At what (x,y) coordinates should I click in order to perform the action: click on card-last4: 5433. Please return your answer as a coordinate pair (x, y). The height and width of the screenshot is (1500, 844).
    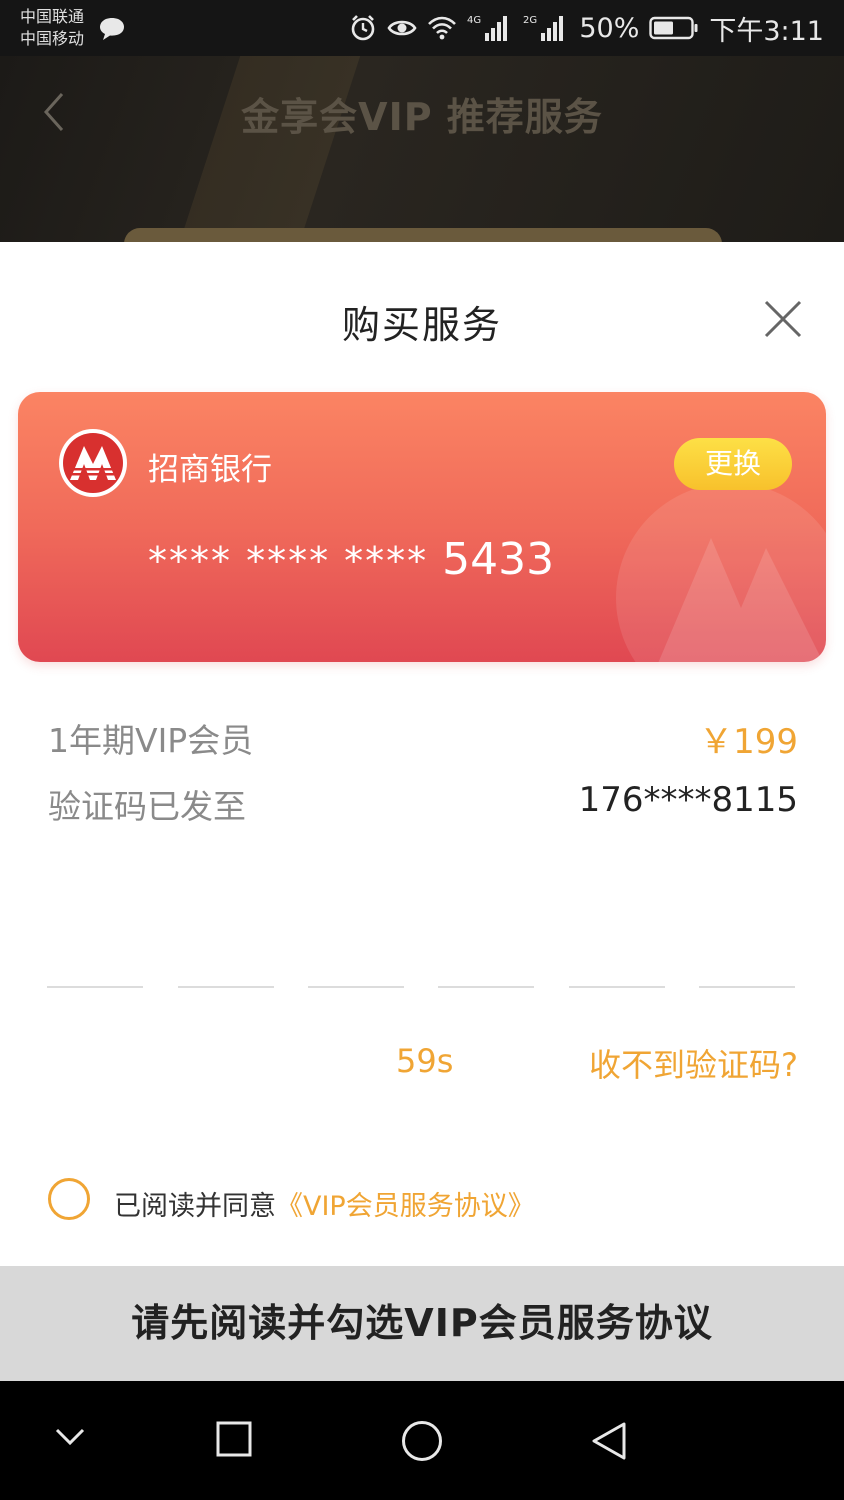
    Looking at the image, I should click on (498, 559).